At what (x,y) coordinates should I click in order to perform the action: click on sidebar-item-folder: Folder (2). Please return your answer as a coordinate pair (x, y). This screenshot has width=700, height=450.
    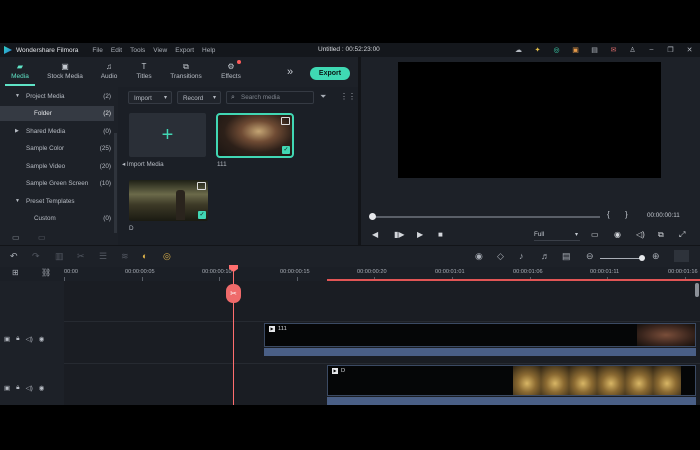
    Looking at the image, I should click on (57, 113).